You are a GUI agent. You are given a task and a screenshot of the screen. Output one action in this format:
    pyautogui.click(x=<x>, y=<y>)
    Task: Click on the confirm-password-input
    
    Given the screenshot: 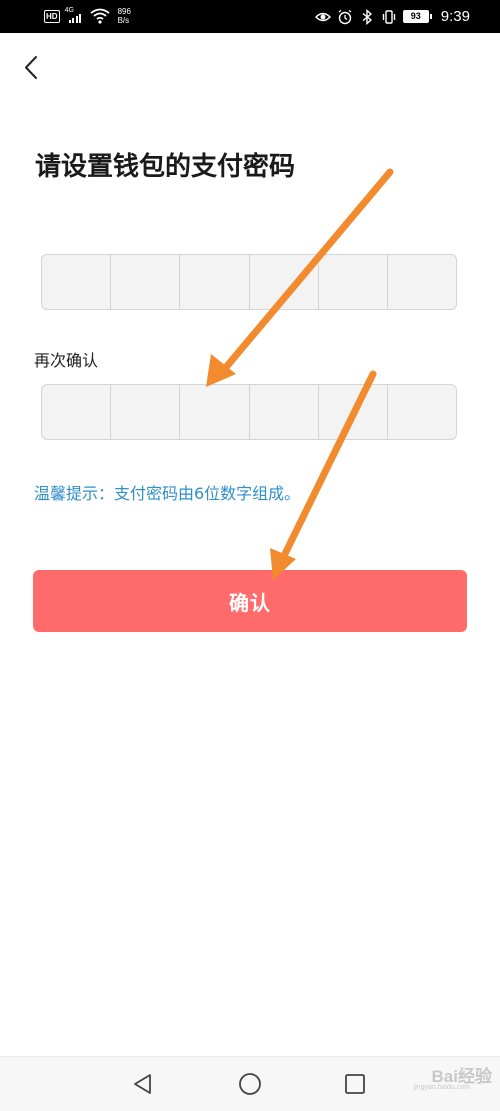 What is the action you would take?
    pyautogui.click(x=249, y=412)
    